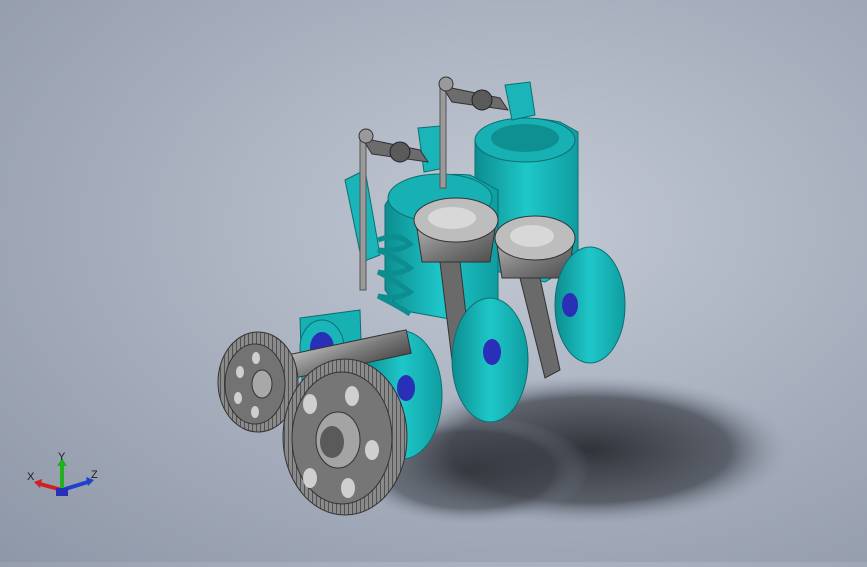 The image size is (867, 567). Describe the element at coordinates (64, 477) in the screenshot. I see `orientation-triad: Y X Z` at that location.